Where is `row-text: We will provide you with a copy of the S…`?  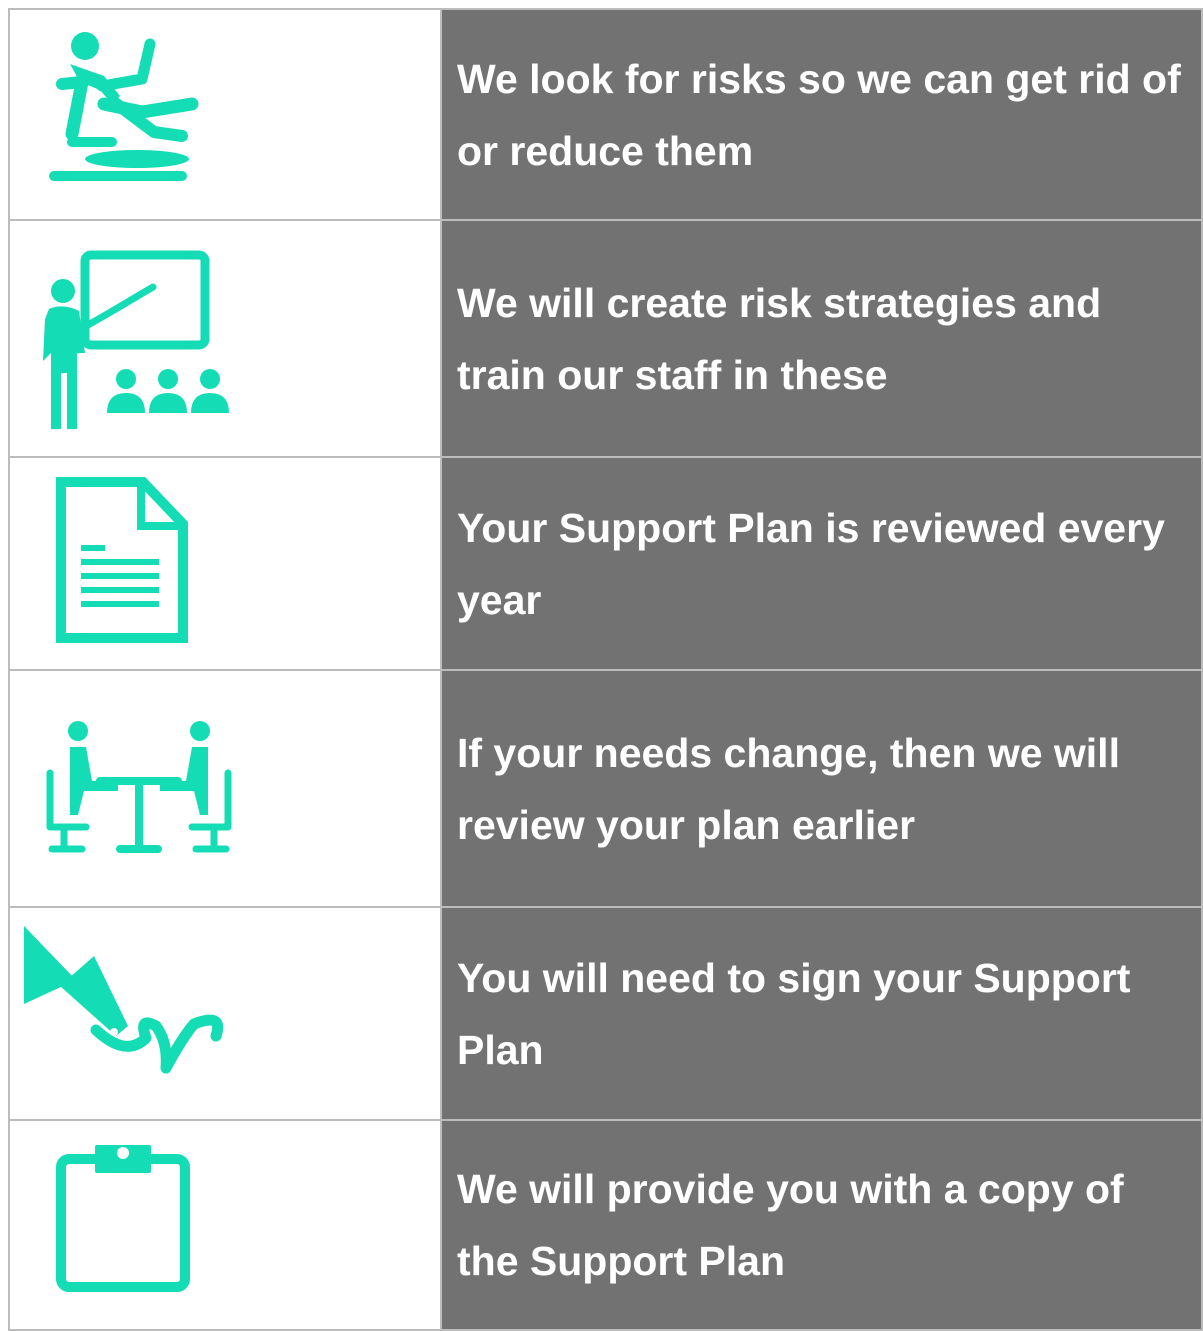 row-text: We will provide you with a copy of the S… is located at coordinates (821, 1225).